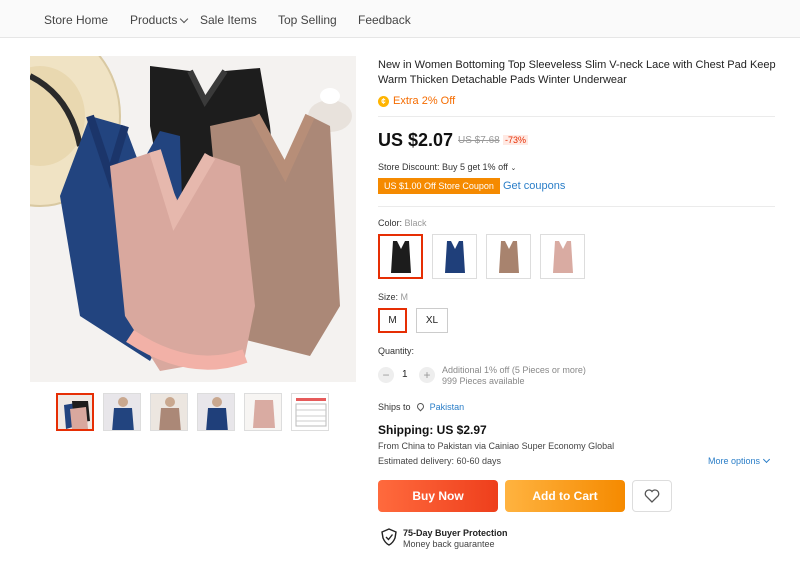  I want to click on store-discount-label: Store Discount: Buy 5 get 1% off, so click(443, 167).